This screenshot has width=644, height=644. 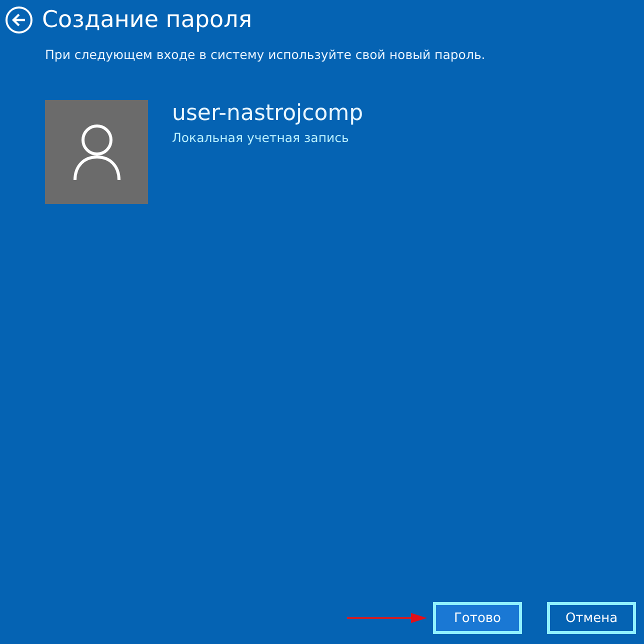 I want to click on avatar-icon, so click(x=96, y=152).